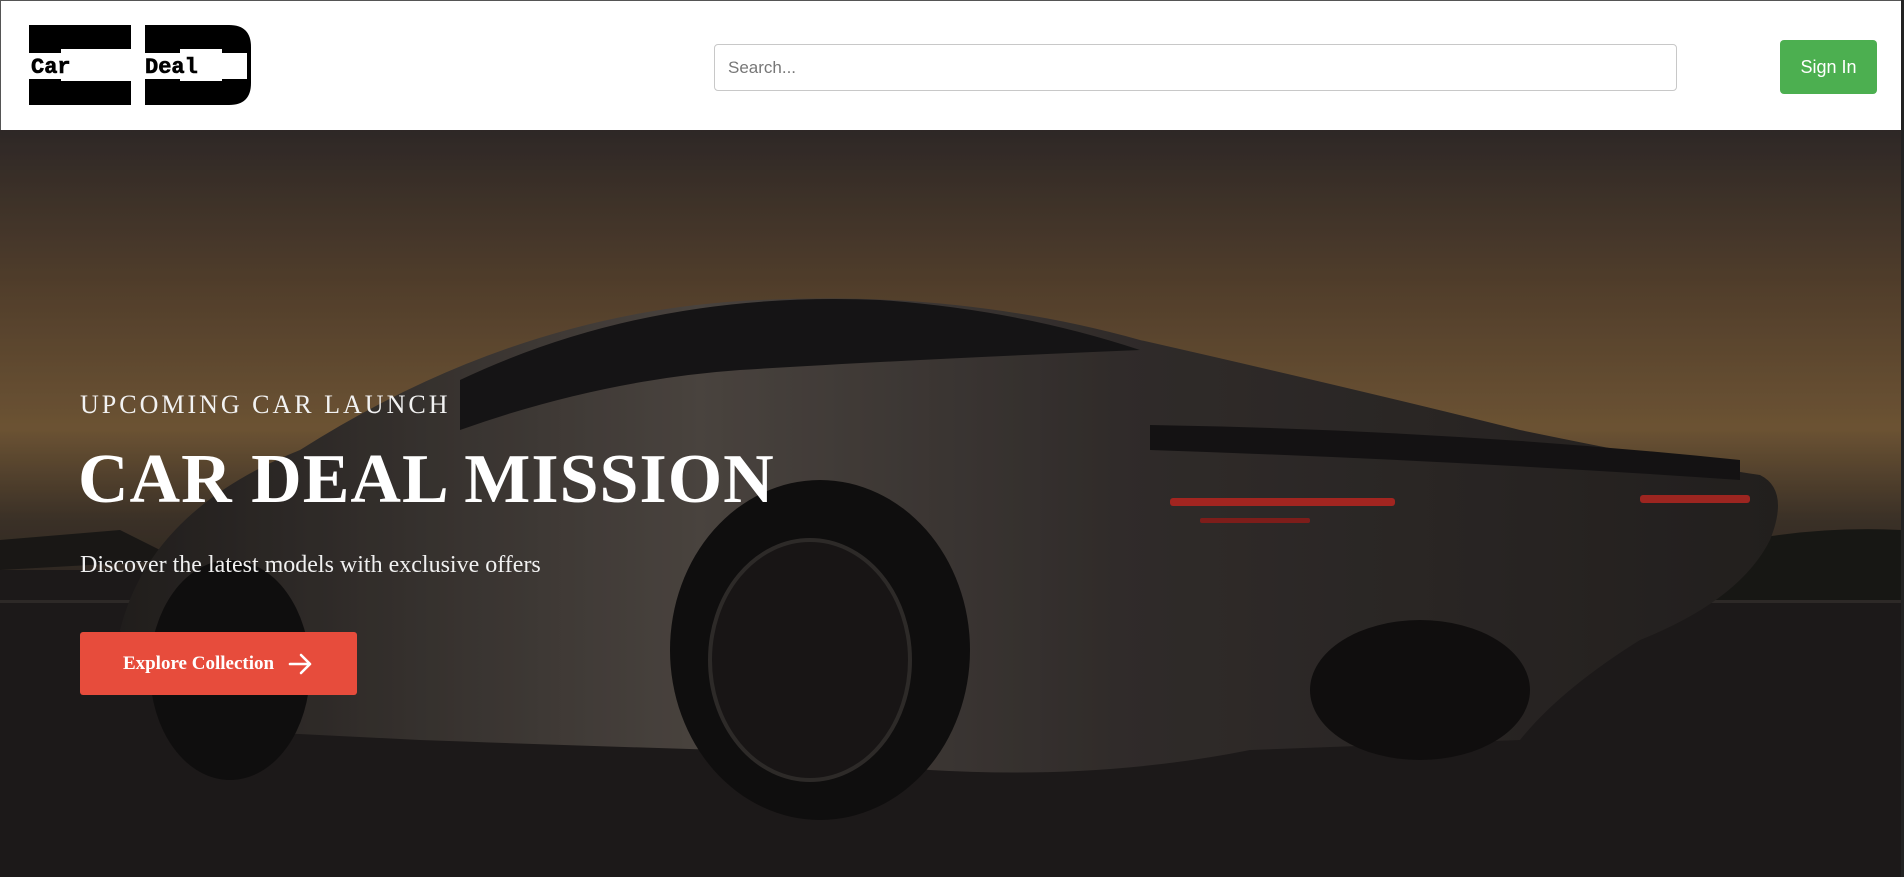 This screenshot has width=1904, height=877. What do you see at coordinates (51, 67) in the screenshot?
I see `svg-text: Car` at bounding box center [51, 67].